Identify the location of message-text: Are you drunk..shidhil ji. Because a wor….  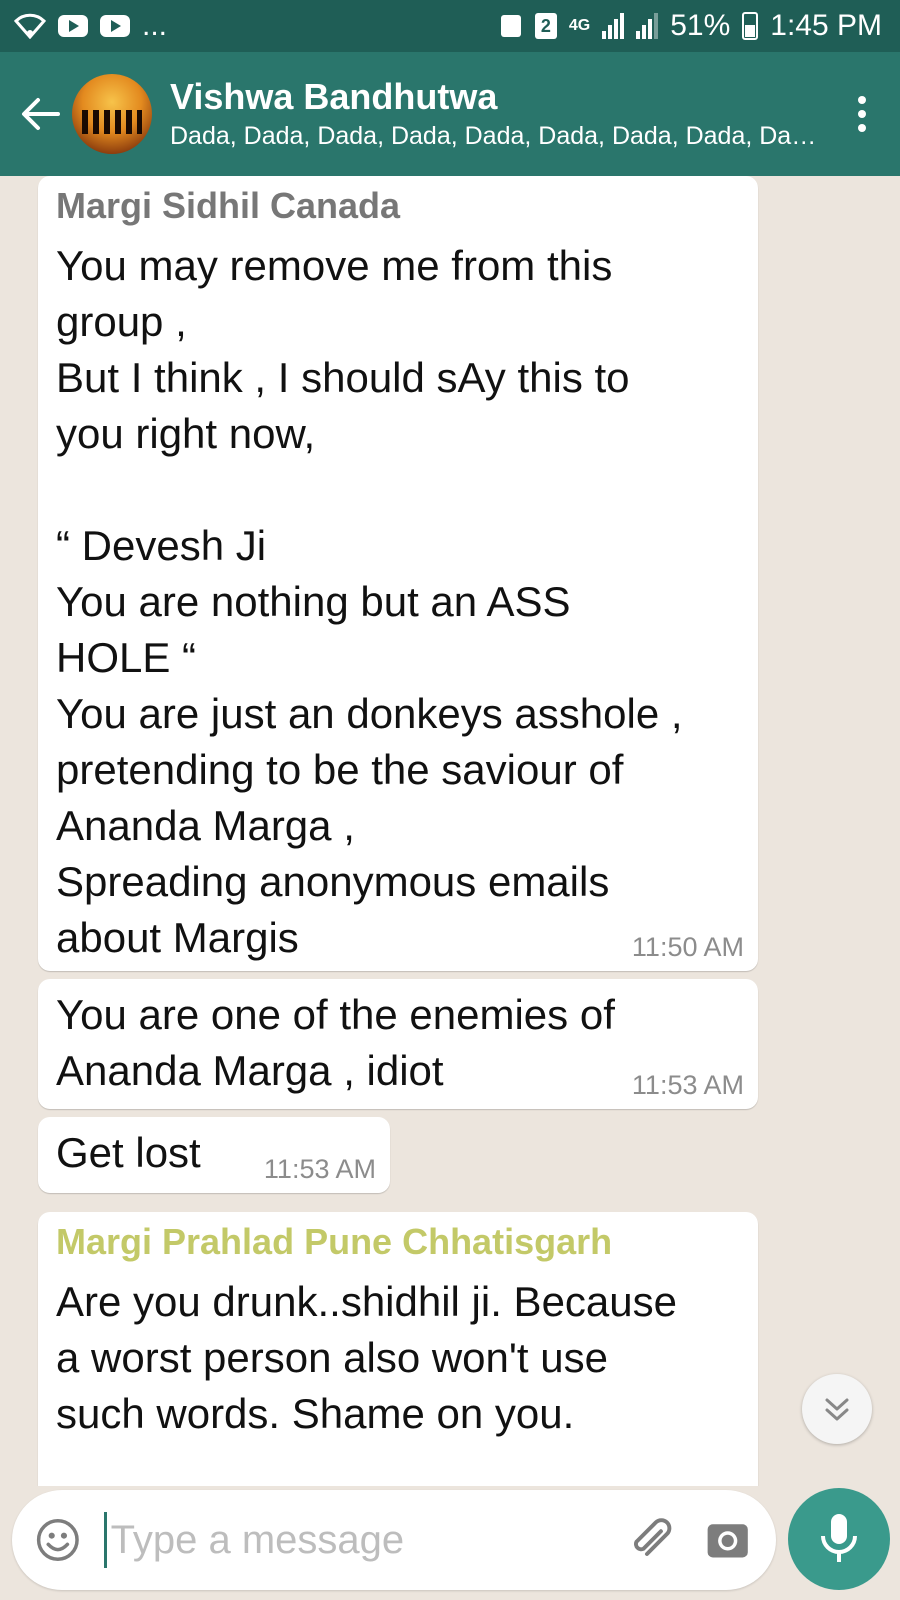
(366, 1357).